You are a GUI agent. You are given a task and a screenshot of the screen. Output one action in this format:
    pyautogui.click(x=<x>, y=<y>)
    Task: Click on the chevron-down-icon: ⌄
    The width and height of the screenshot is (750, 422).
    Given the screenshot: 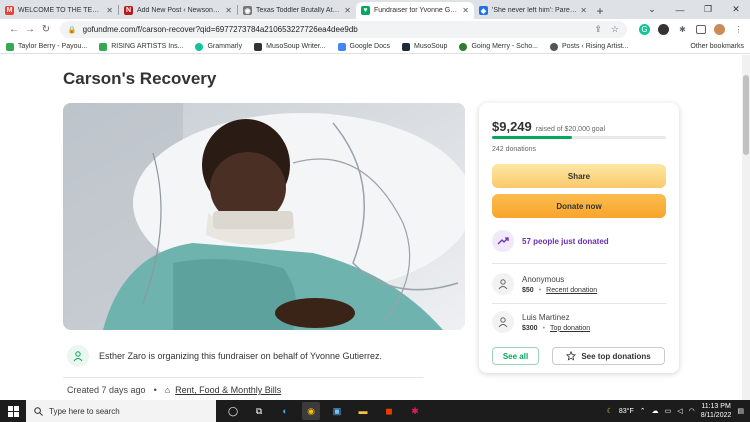 What is the action you would take?
    pyautogui.click(x=652, y=9)
    